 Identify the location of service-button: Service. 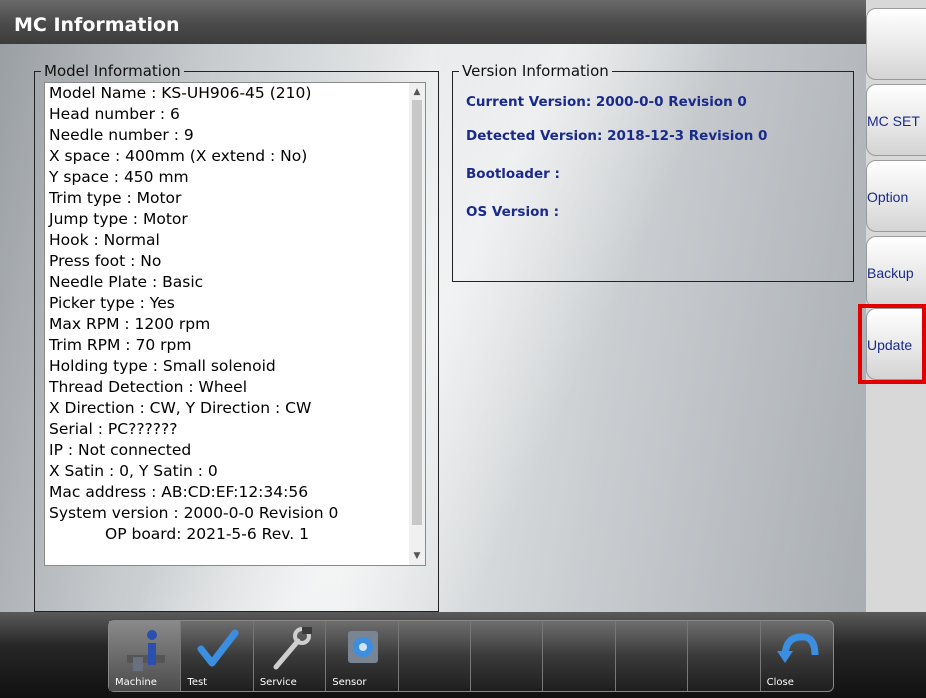
(290, 656).